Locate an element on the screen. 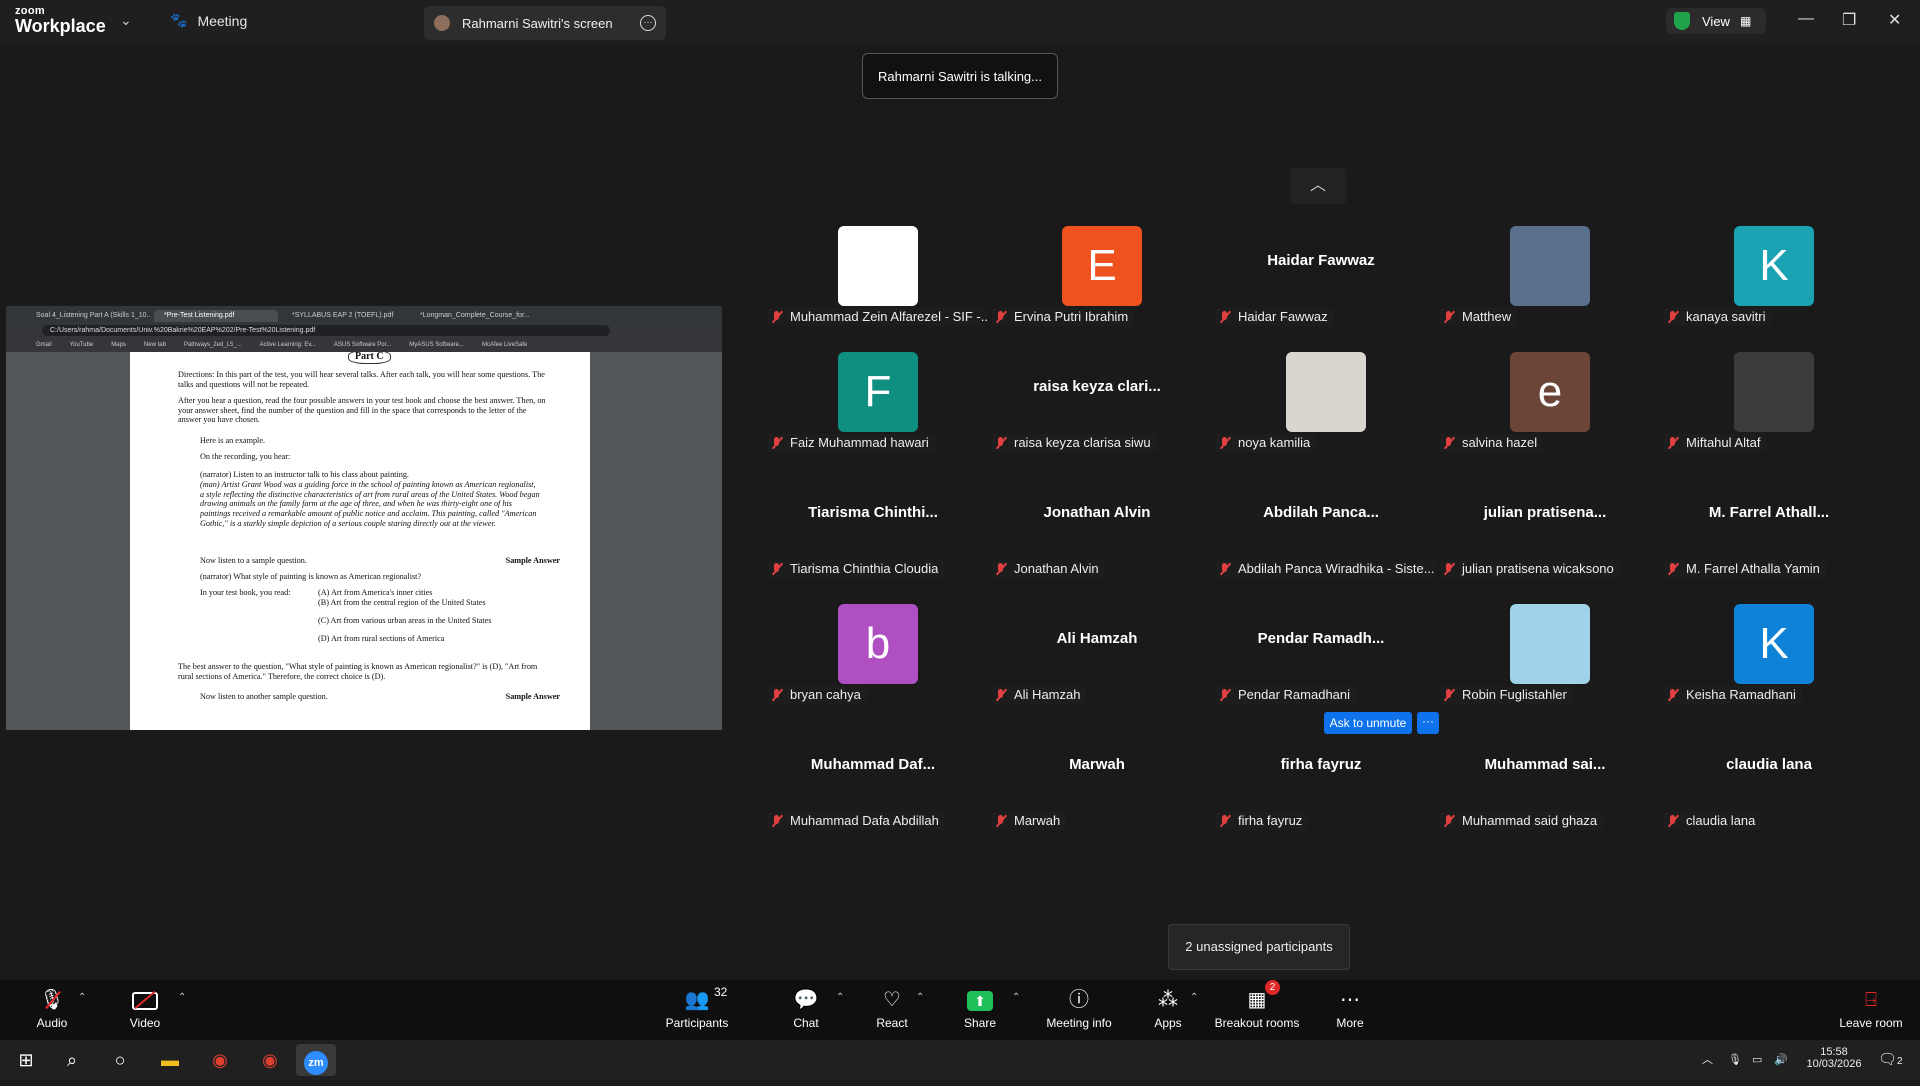 The image size is (1920, 1086). participant-tile: e salvina hazel is located at coordinates (1545, 408).